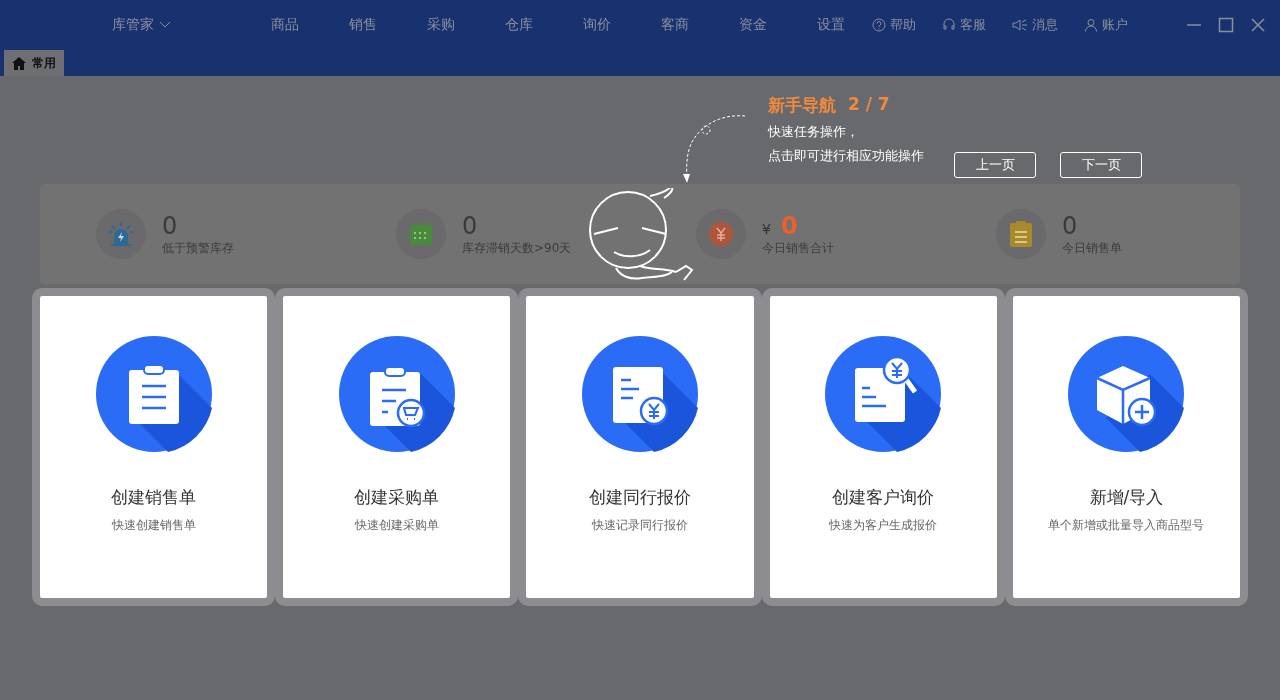 The width and height of the screenshot is (1280, 700). What do you see at coordinates (165, 25) in the screenshot?
I see `chevron-down-icon` at bounding box center [165, 25].